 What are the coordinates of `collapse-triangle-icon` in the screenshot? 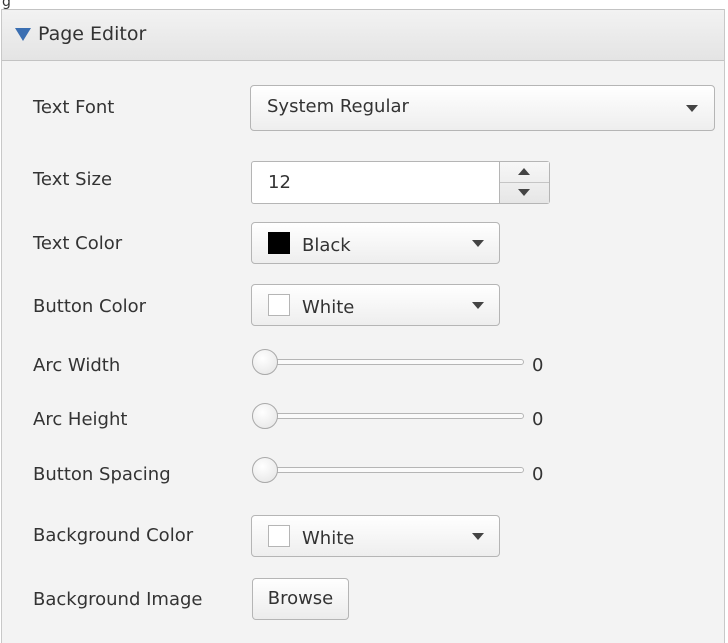 It's located at (23, 34).